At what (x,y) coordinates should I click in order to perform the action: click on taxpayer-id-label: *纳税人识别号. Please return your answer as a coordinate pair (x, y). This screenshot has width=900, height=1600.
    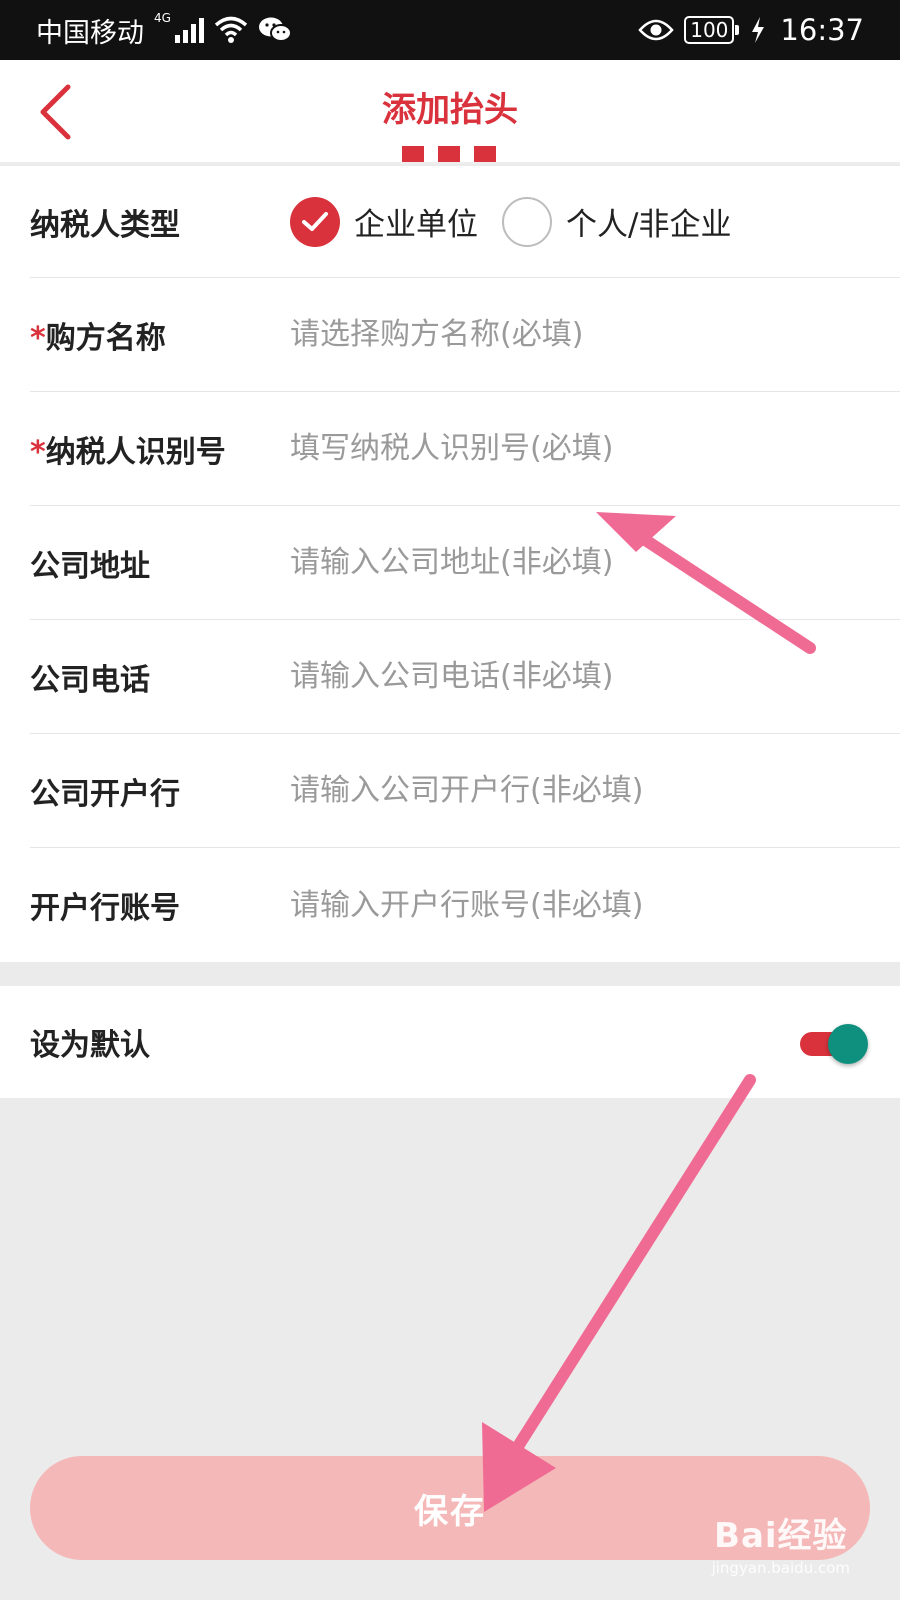
    Looking at the image, I should click on (160, 449).